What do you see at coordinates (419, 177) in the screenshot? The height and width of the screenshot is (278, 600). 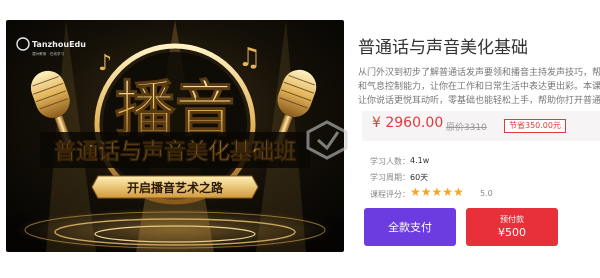 I see `study-period-value: 60天` at bounding box center [419, 177].